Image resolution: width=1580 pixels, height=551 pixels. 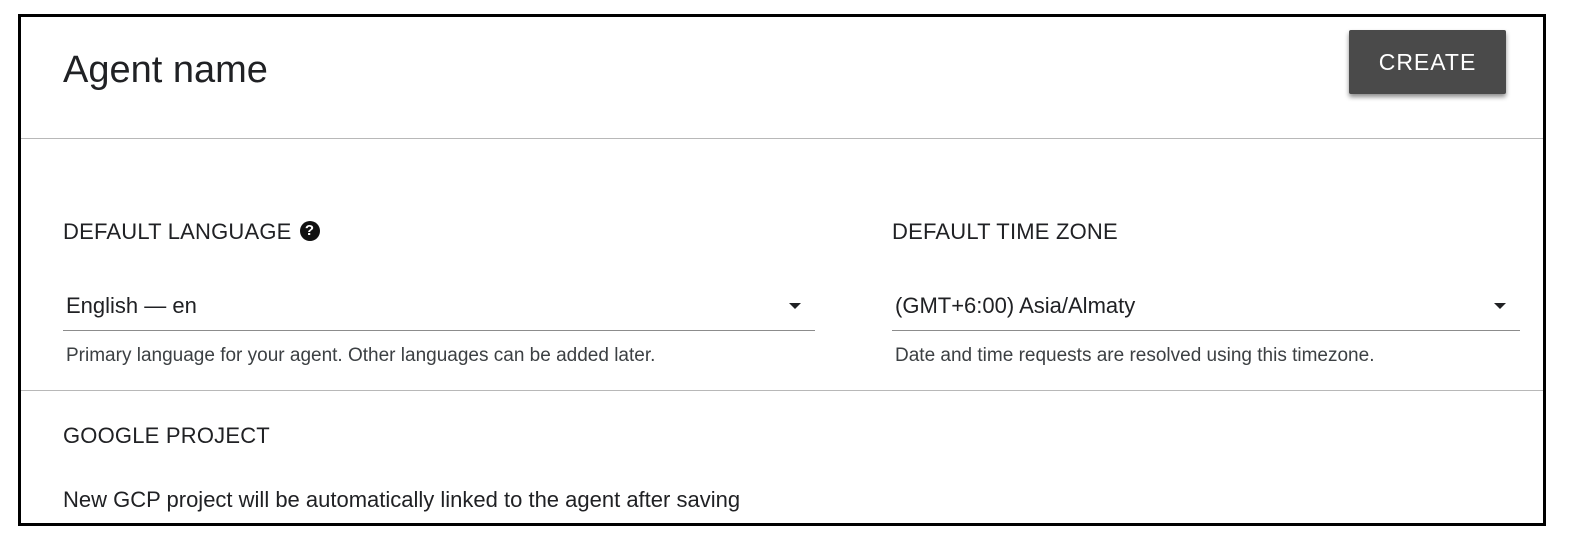 What do you see at coordinates (663, 70) in the screenshot?
I see `agent-name-input` at bounding box center [663, 70].